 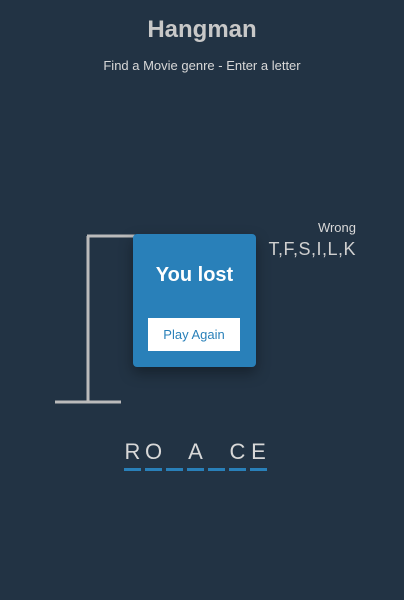 What do you see at coordinates (312, 249) in the screenshot?
I see `wrong-letters-list: T,F,S,I,L,K` at bounding box center [312, 249].